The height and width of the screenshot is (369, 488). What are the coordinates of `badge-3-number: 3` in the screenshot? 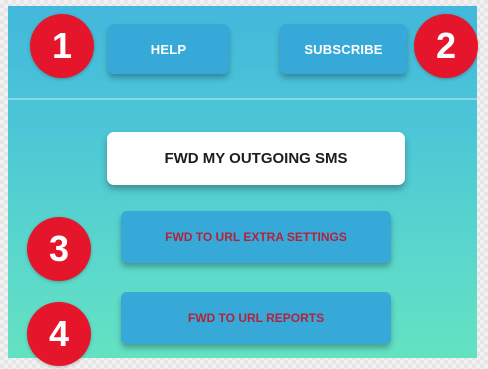 It's located at (59, 248).